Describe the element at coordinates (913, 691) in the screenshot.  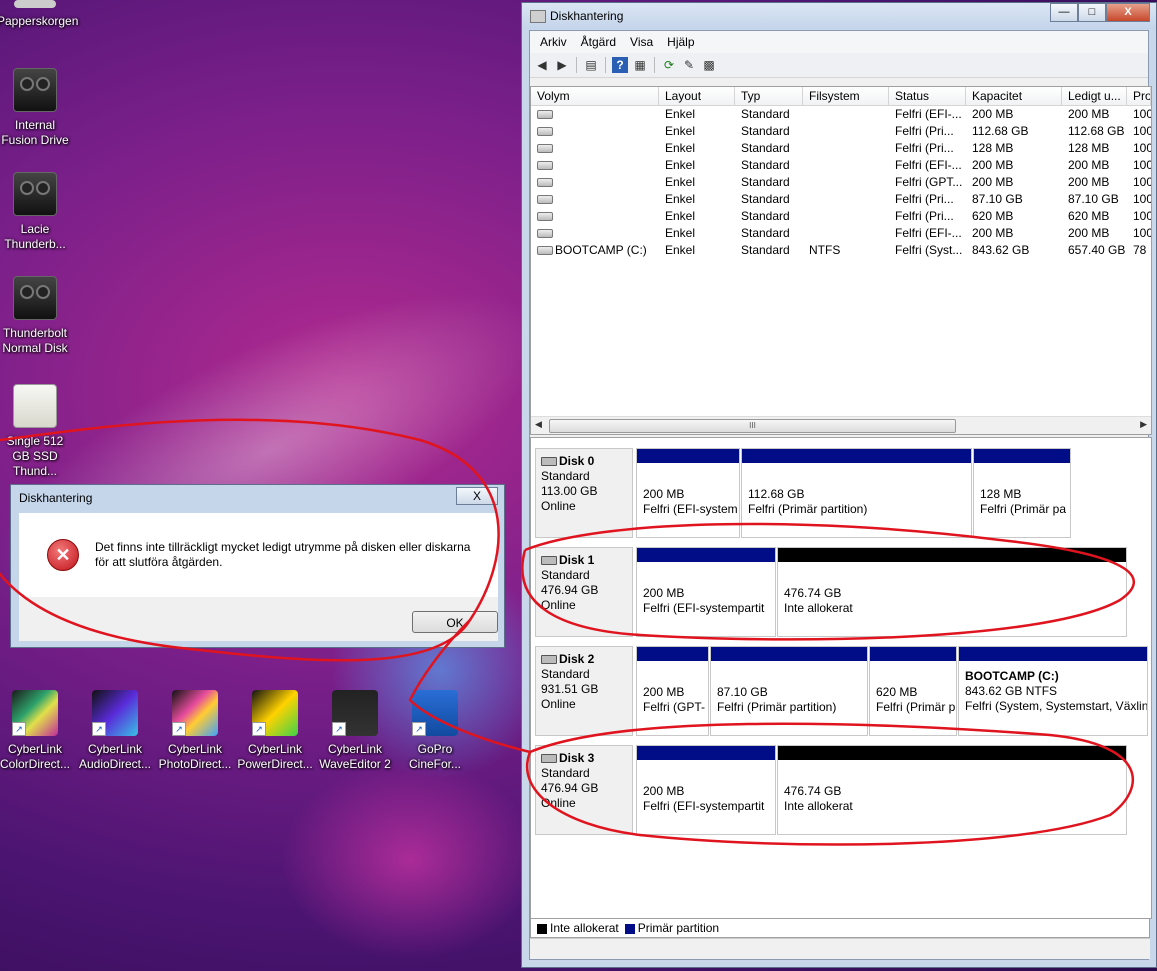
I see `primary-partition: 620 MB Felfri (Primär p` at that location.